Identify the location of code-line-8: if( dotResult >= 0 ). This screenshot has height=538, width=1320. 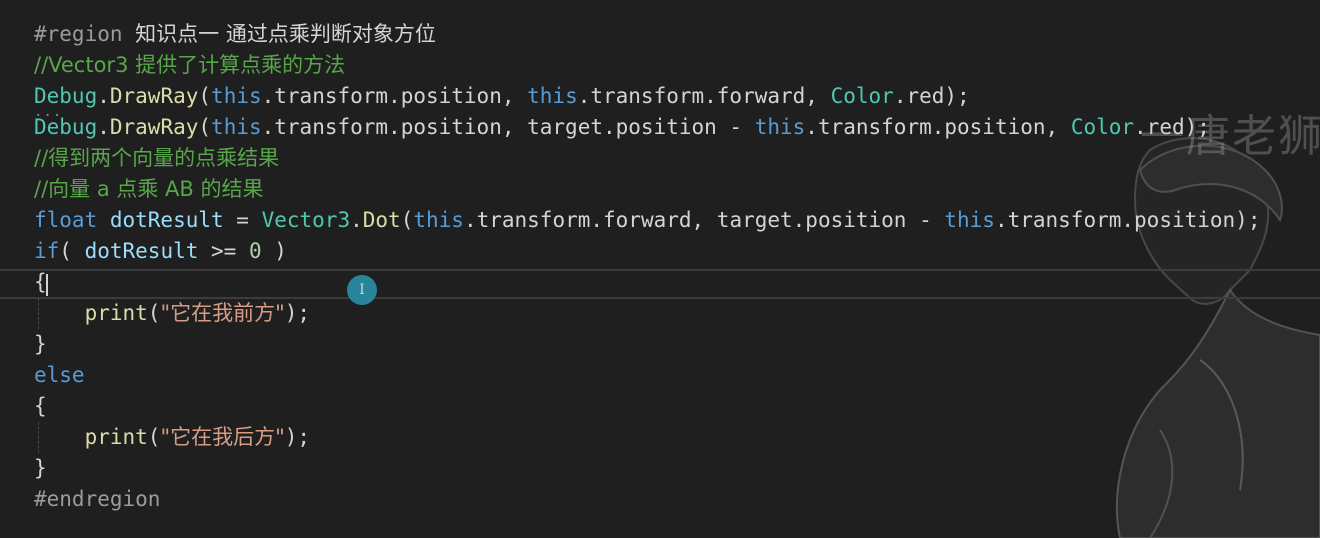
(647, 251).